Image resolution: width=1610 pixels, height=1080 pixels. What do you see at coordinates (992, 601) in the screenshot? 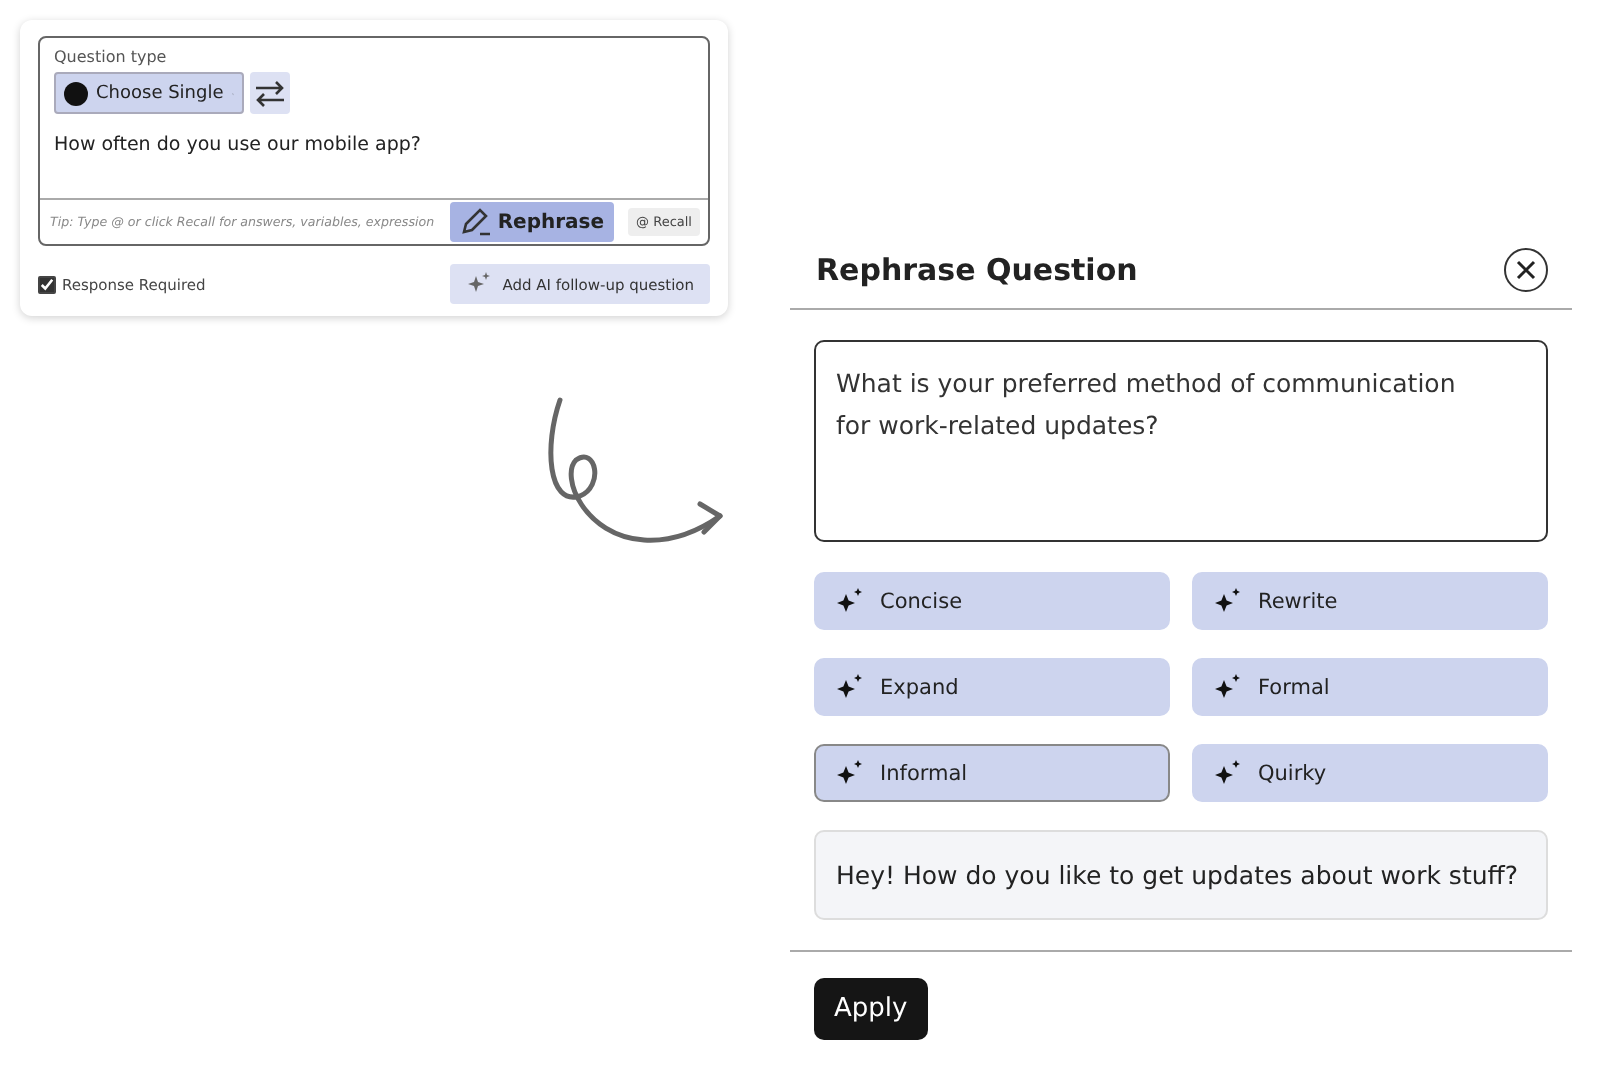
I see `rephrase-option-button: Concise` at bounding box center [992, 601].